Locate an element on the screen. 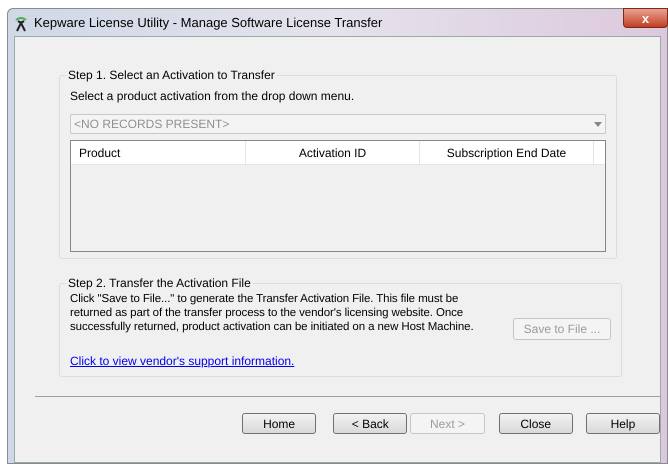 This screenshot has width=668, height=464. app-logo-icon is located at coordinates (21, 24).